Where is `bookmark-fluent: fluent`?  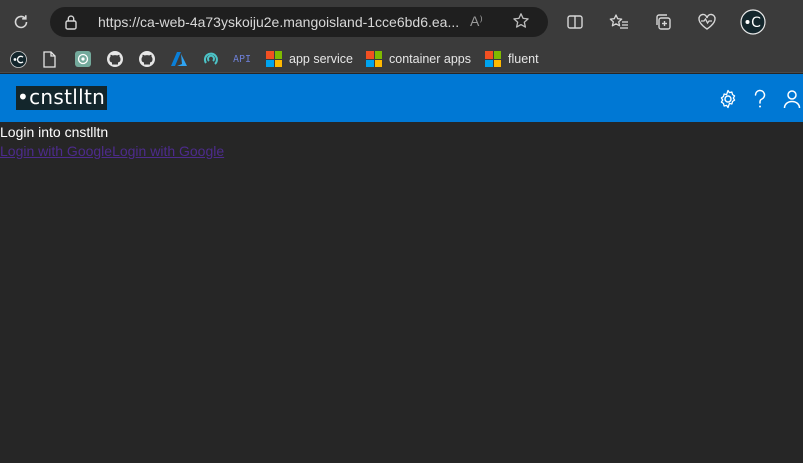
bookmark-fluent: fluent is located at coordinates (512, 59).